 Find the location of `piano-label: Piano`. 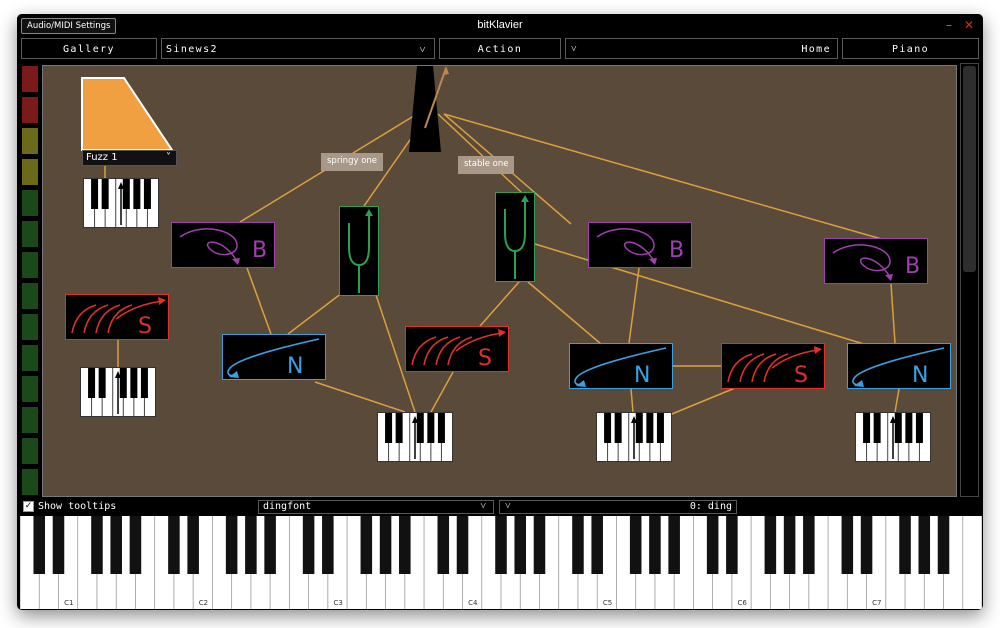

piano-label: Piano is located at coordinates (910, 49).